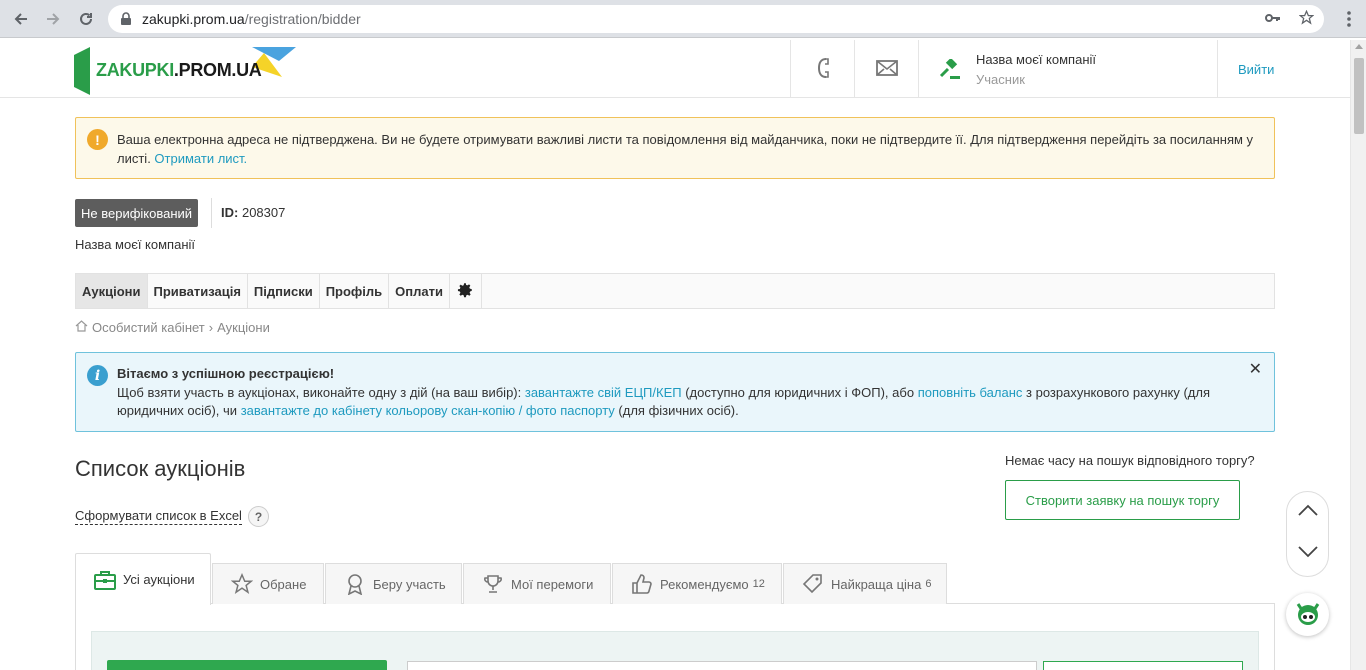 This screenshot has width=1366, height=670. Describe the element at coordinates (137, 213) in the screenshot. I see `verification-status-badge: Не верифікований` at that location.